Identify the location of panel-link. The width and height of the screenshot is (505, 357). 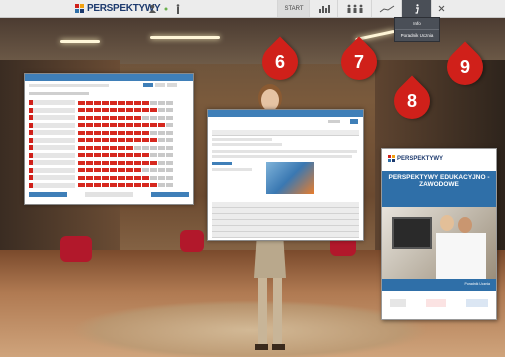
(334, 121).